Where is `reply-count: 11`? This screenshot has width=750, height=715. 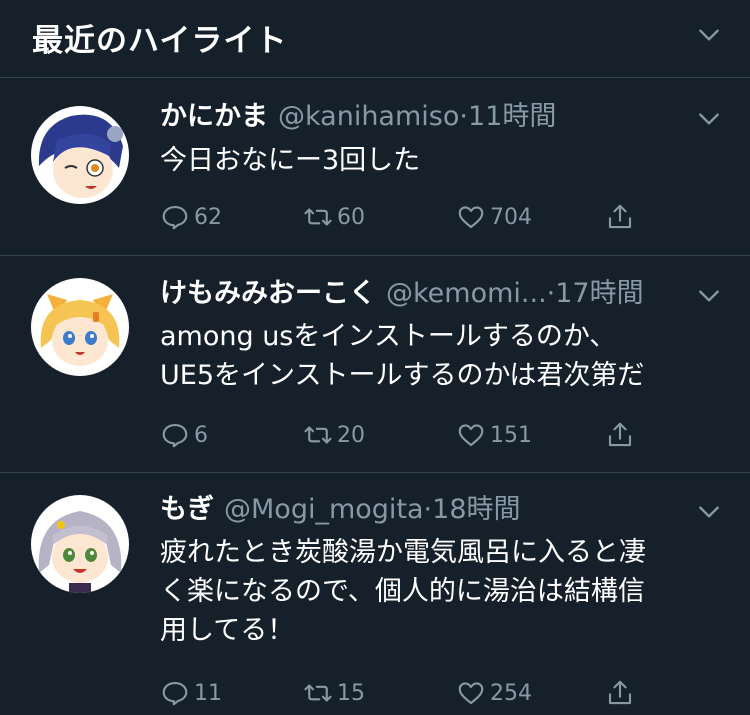
reply-count: 11 is located at coordinates (208, 693).